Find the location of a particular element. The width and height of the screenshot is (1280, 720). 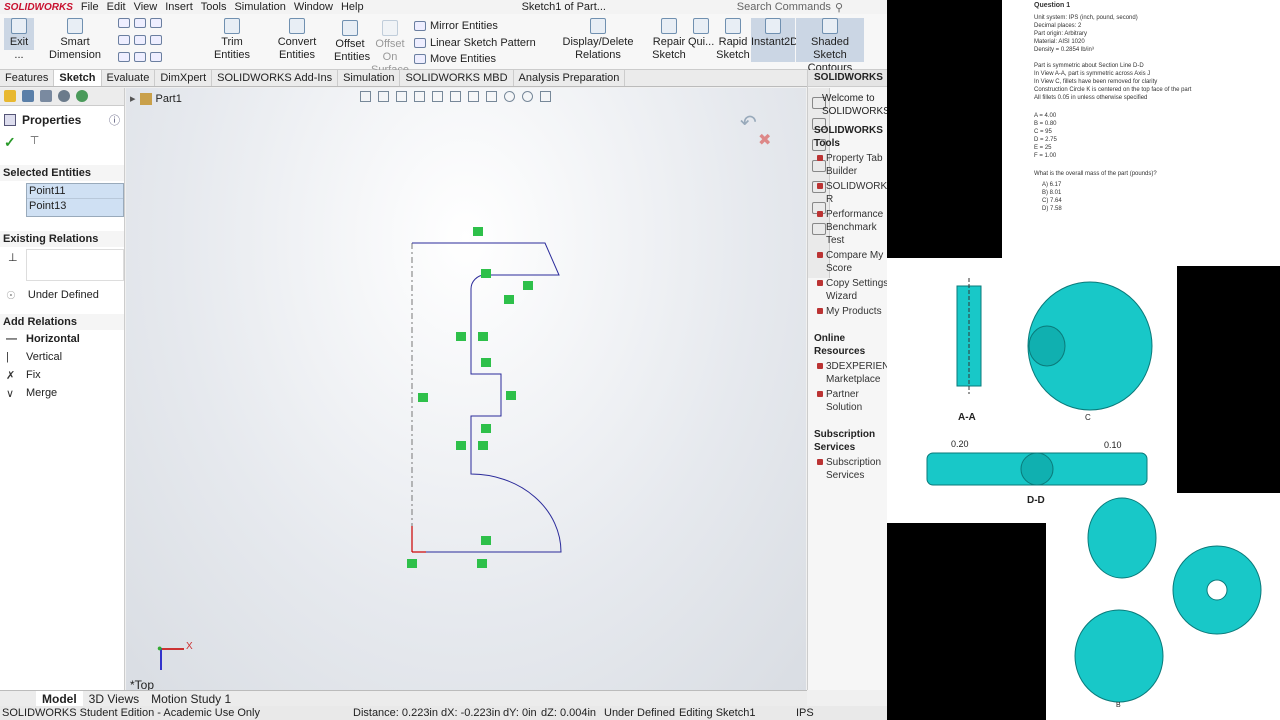

tool-copy-settings: Copy Settings Wizard is located at coordinates (850, 290).